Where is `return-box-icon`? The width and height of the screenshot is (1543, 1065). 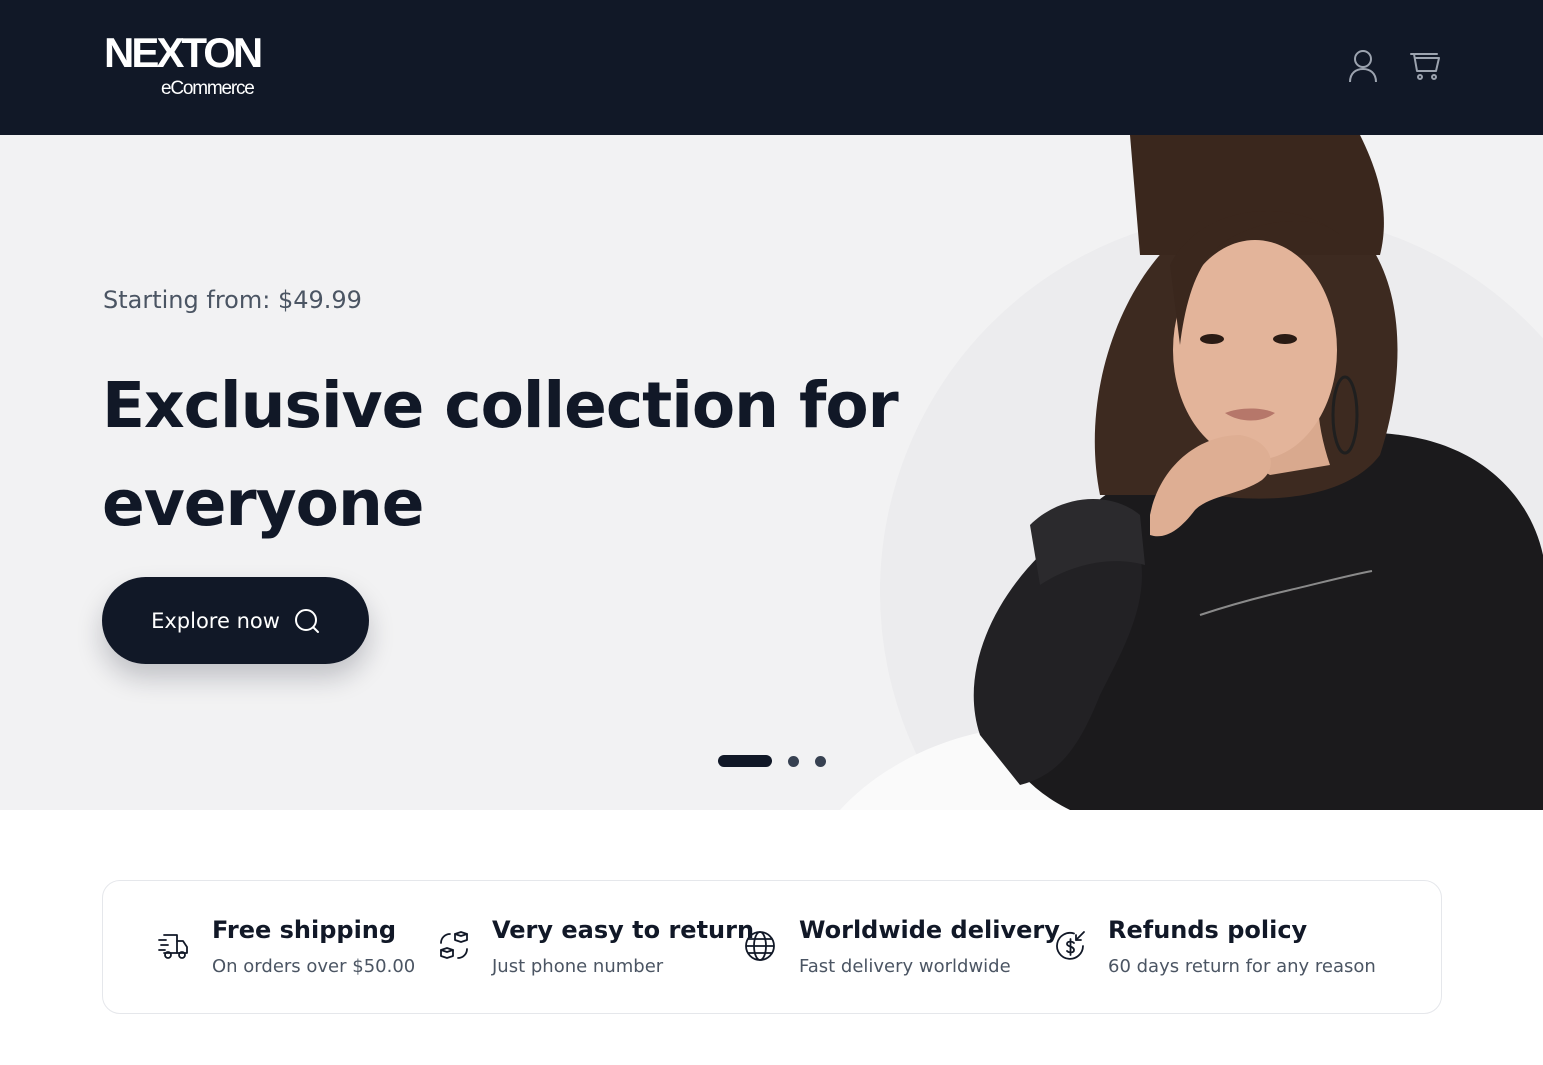
return-box-icon is located at coordinates (454, 945).